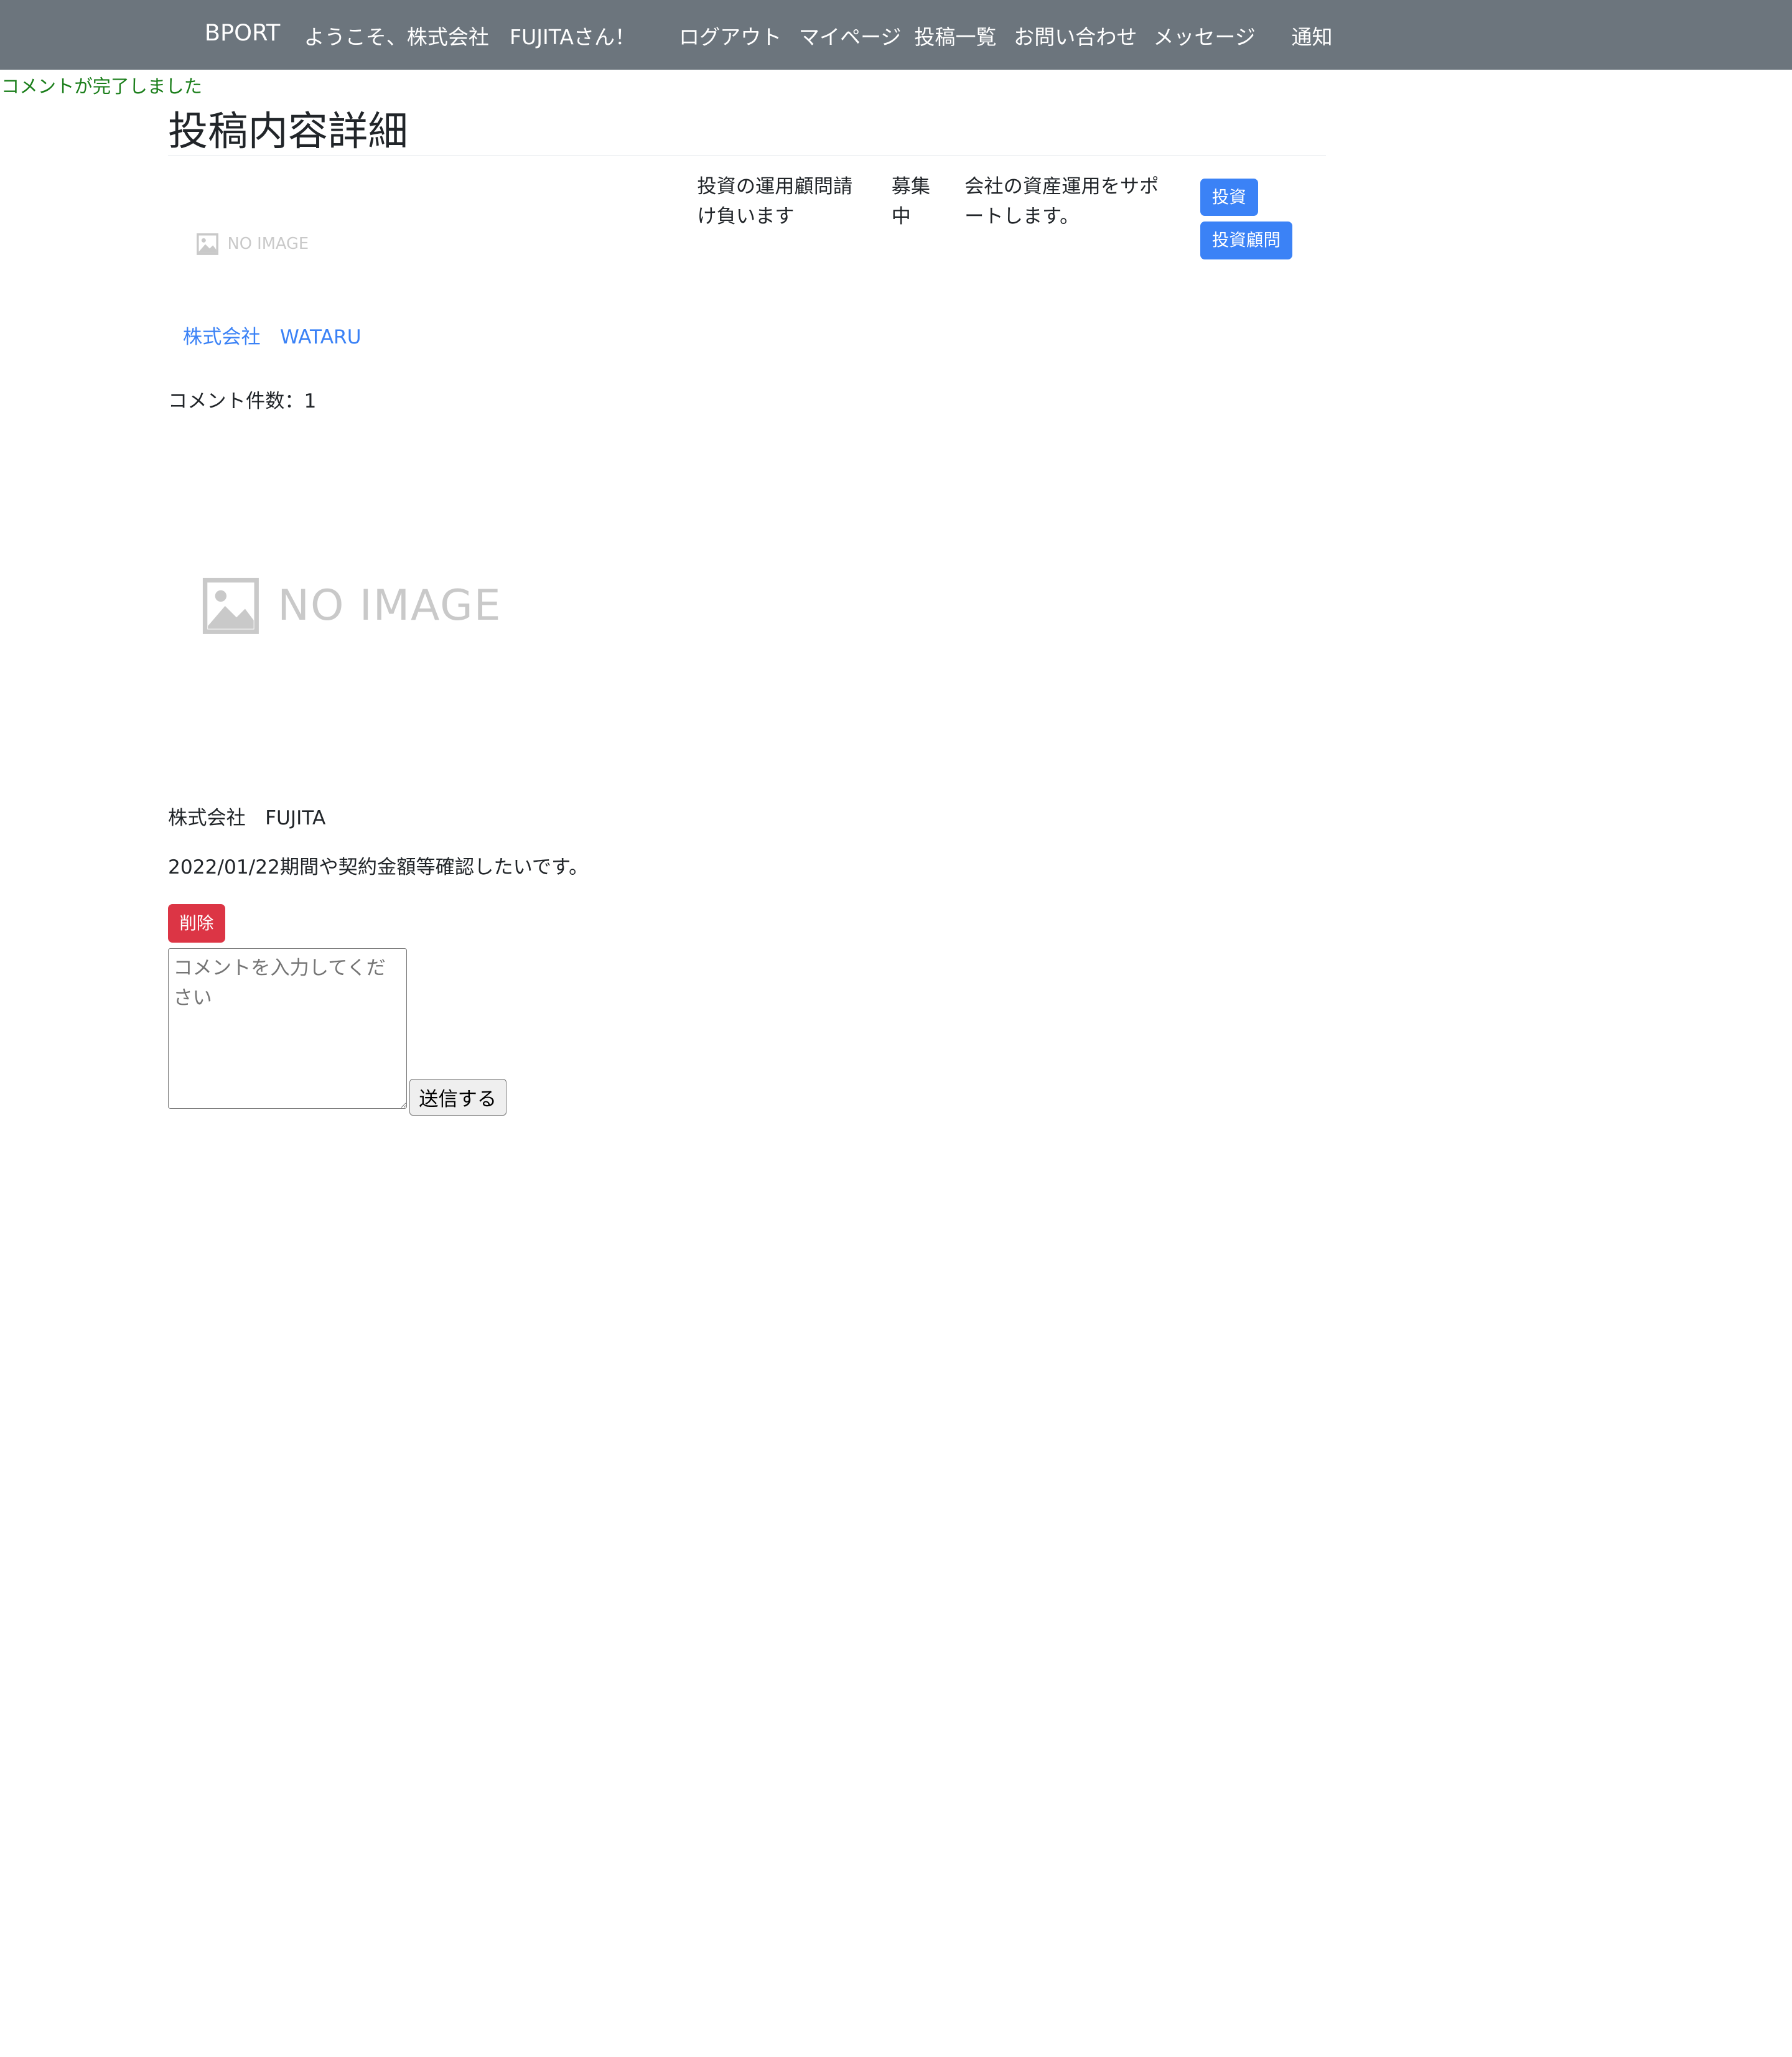 The height and width of the screenshot is (2057, 1792). I want to click on nav-notifications: 通知, so click(1312, 35).